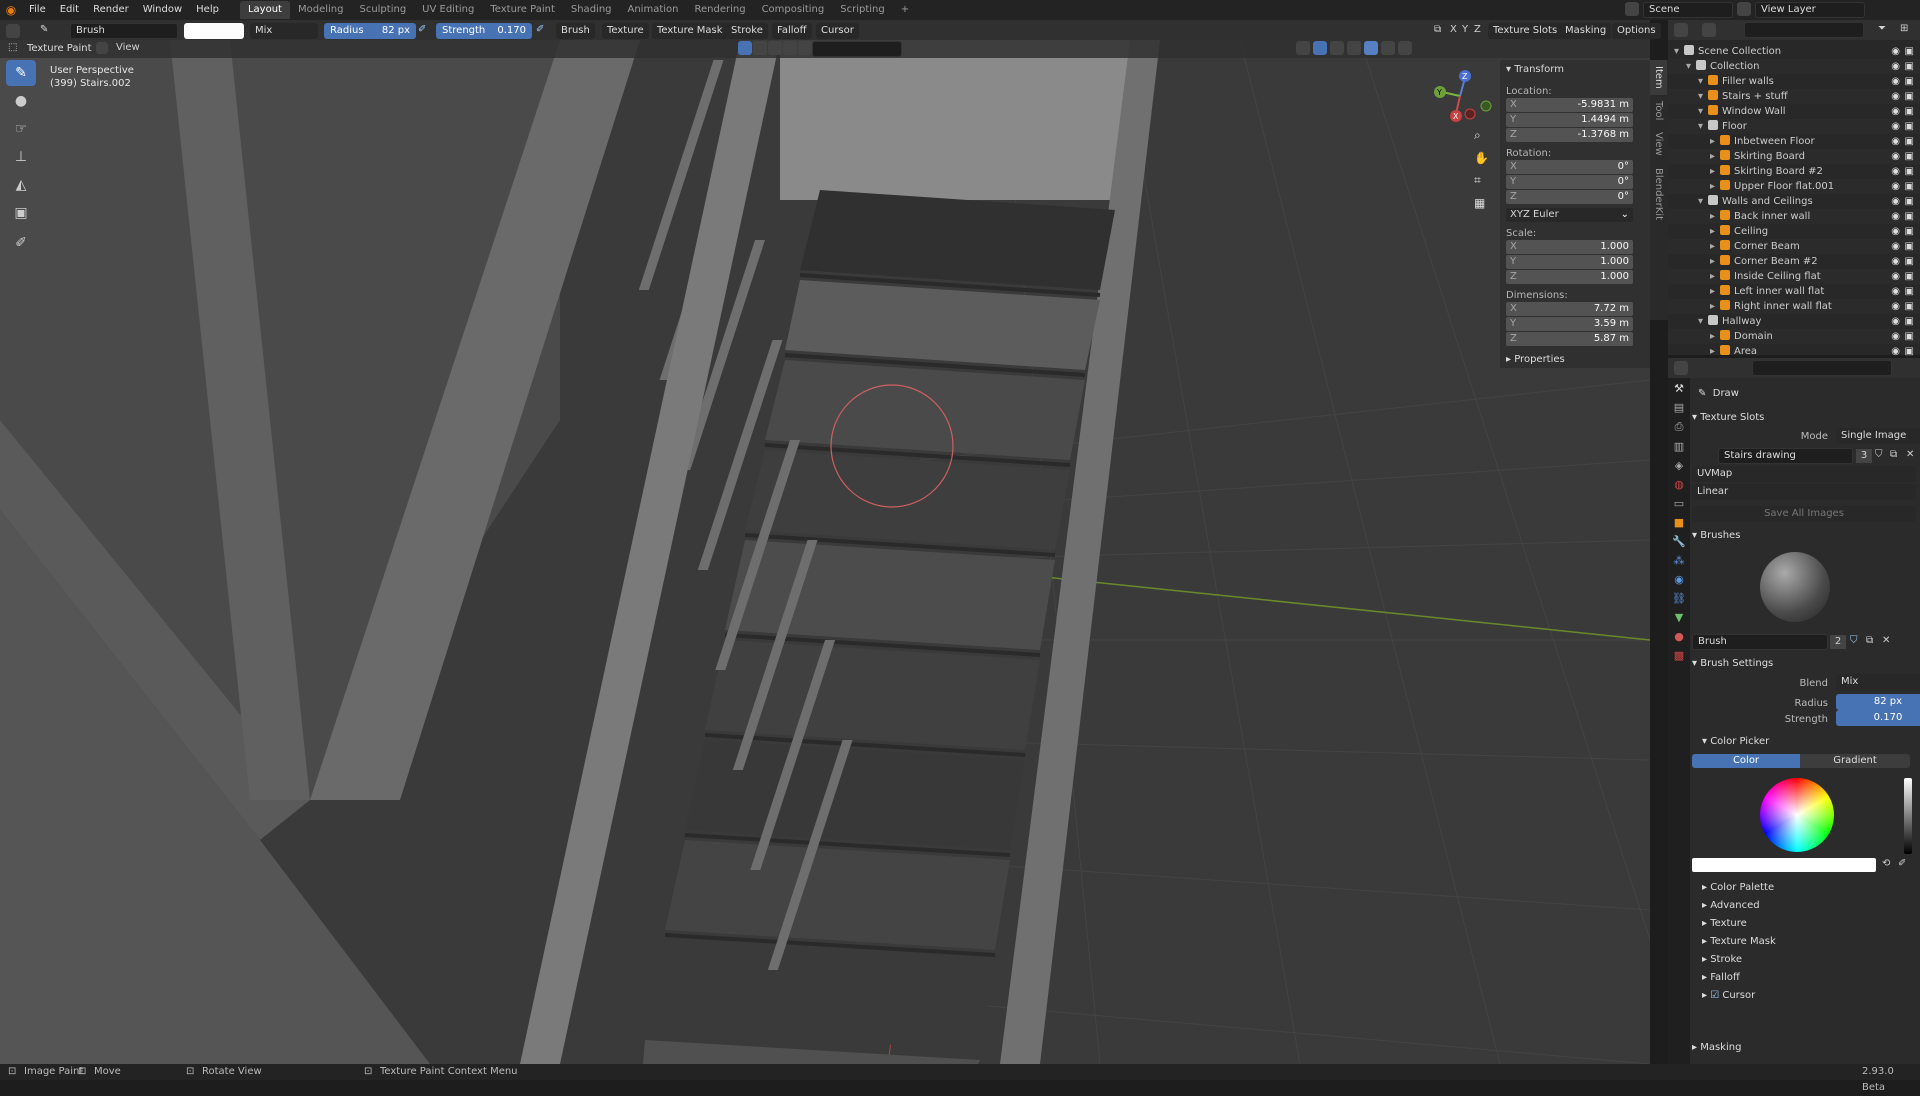 This screenshot has width=1920, height=1096. What do you see at coordinates (1569, 339) in the screenshot?
I see `dimensions-z-field: Z 5.87 m` at bounding box center [1569, 339].